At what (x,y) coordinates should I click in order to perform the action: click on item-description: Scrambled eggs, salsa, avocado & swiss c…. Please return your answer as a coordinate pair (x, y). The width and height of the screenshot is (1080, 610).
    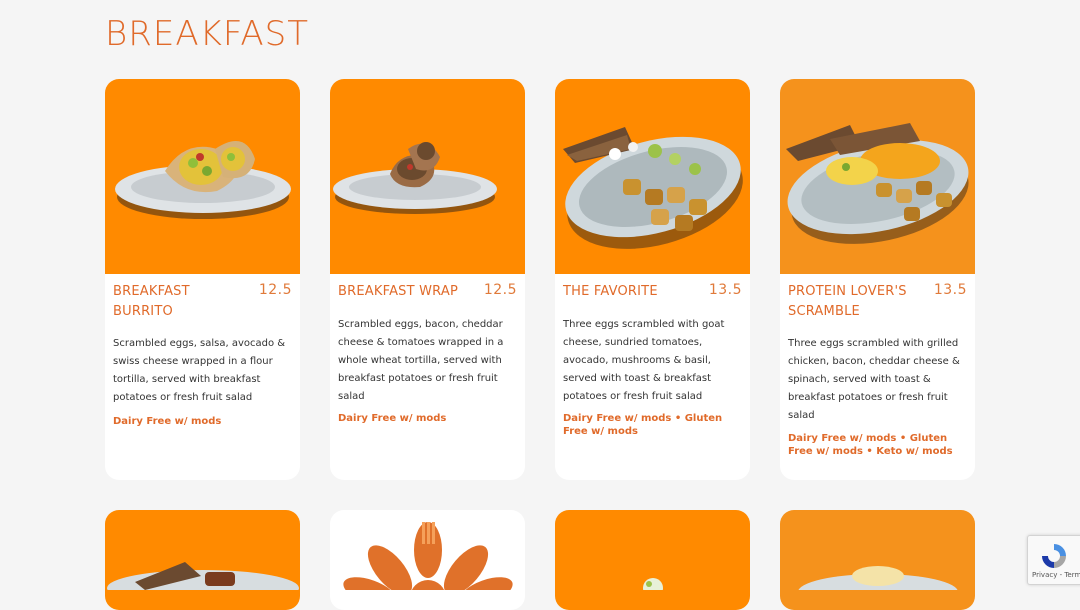
    Looking at the image, I should click on (199, 370).